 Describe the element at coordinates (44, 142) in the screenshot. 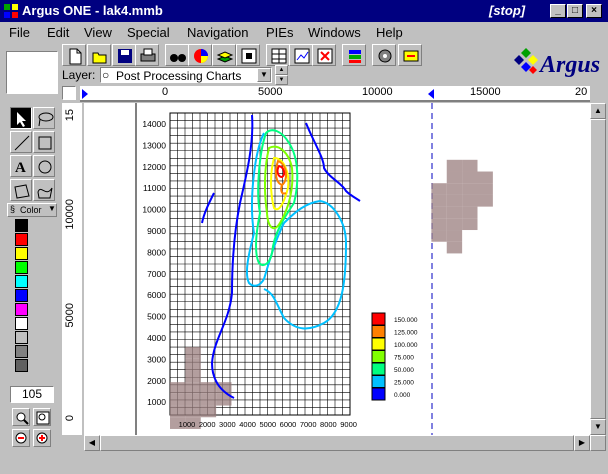

I see `rectangle-tool` at that location.